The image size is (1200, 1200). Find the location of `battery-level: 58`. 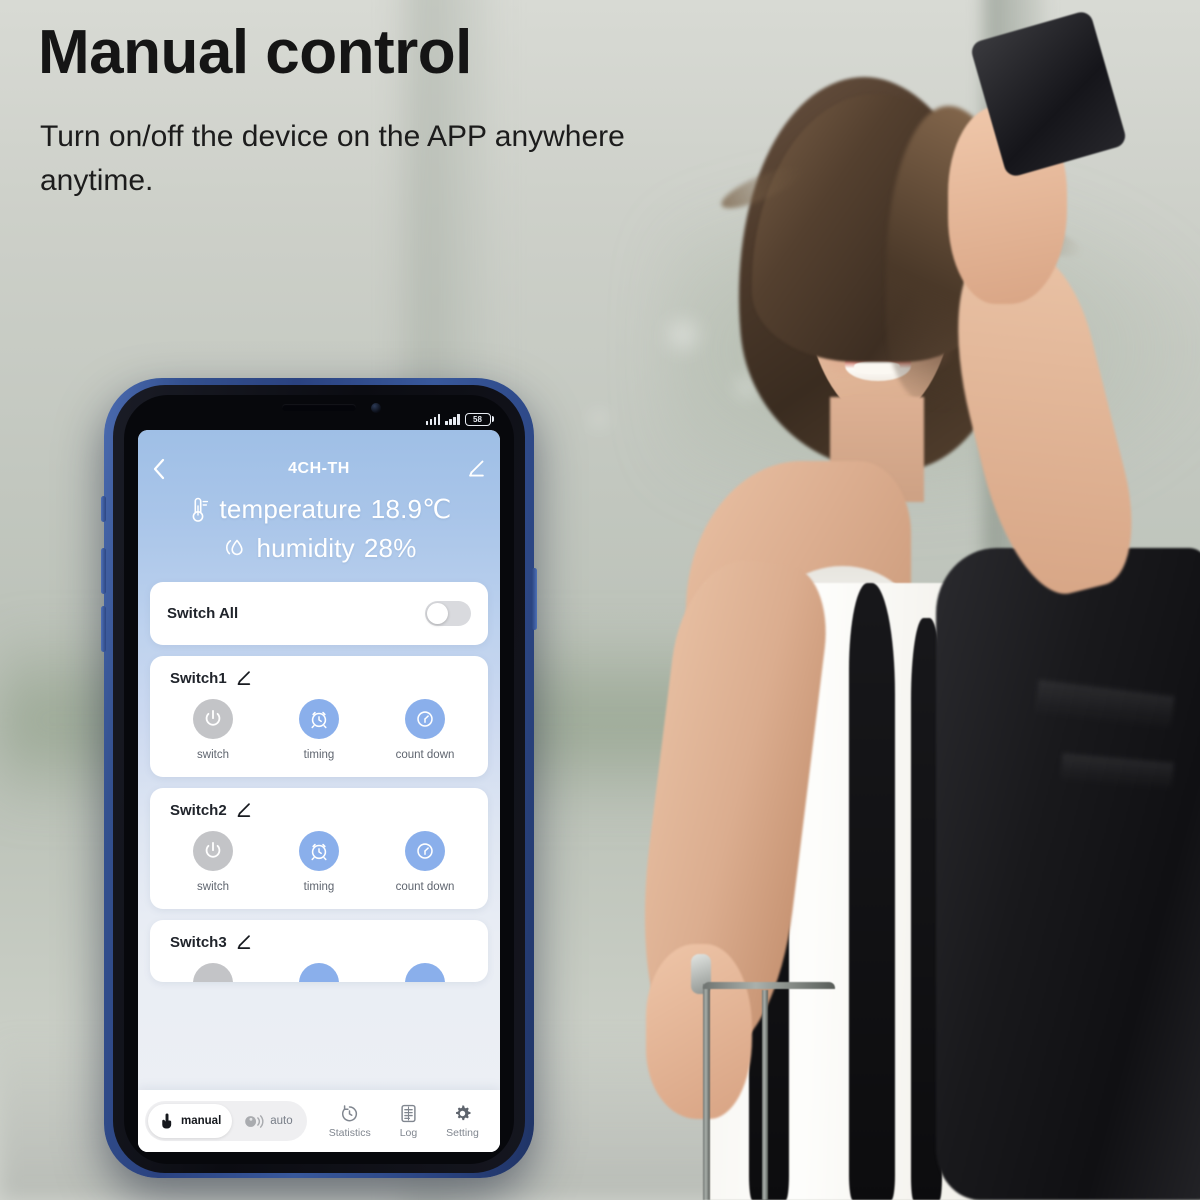

battery-level: 58 is located at coordinates (477, 419).